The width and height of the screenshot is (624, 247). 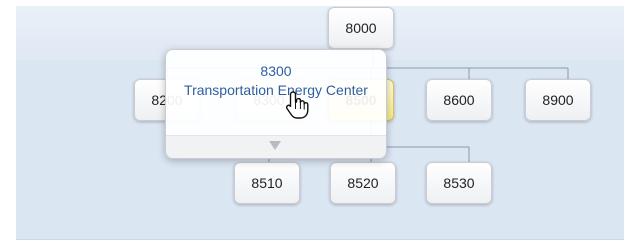 What do you see at coordinates (320, 239) in the screenshot?
I see `canvas-bottom-border` at bounding box center [320, 239].